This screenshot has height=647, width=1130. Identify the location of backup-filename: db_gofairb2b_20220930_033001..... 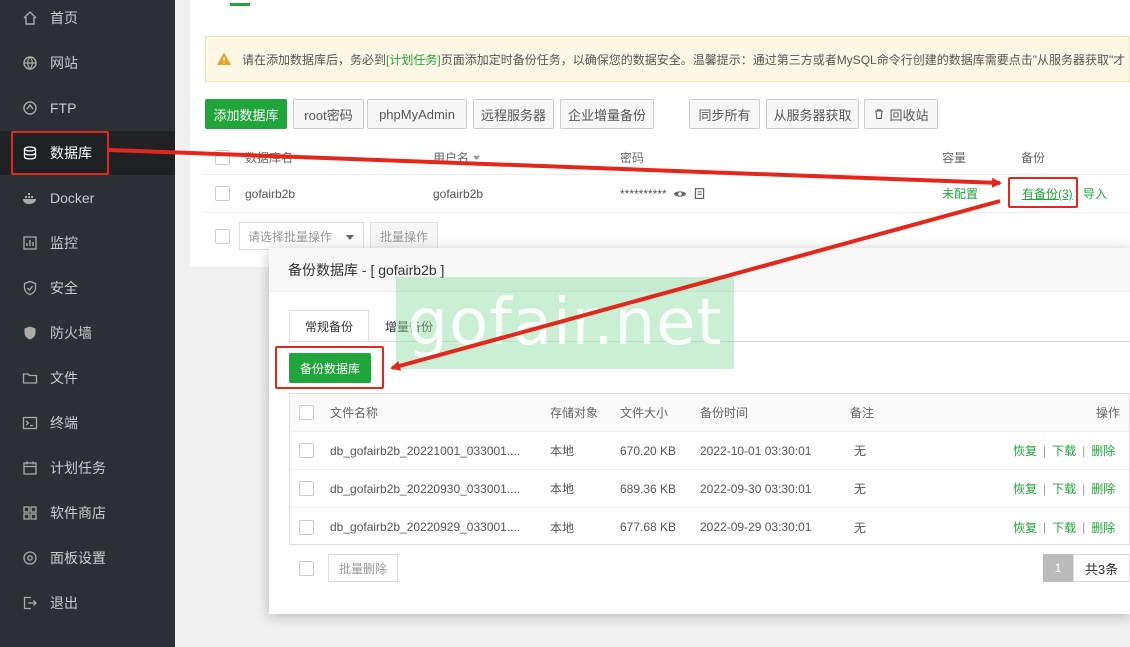
(425, 488).